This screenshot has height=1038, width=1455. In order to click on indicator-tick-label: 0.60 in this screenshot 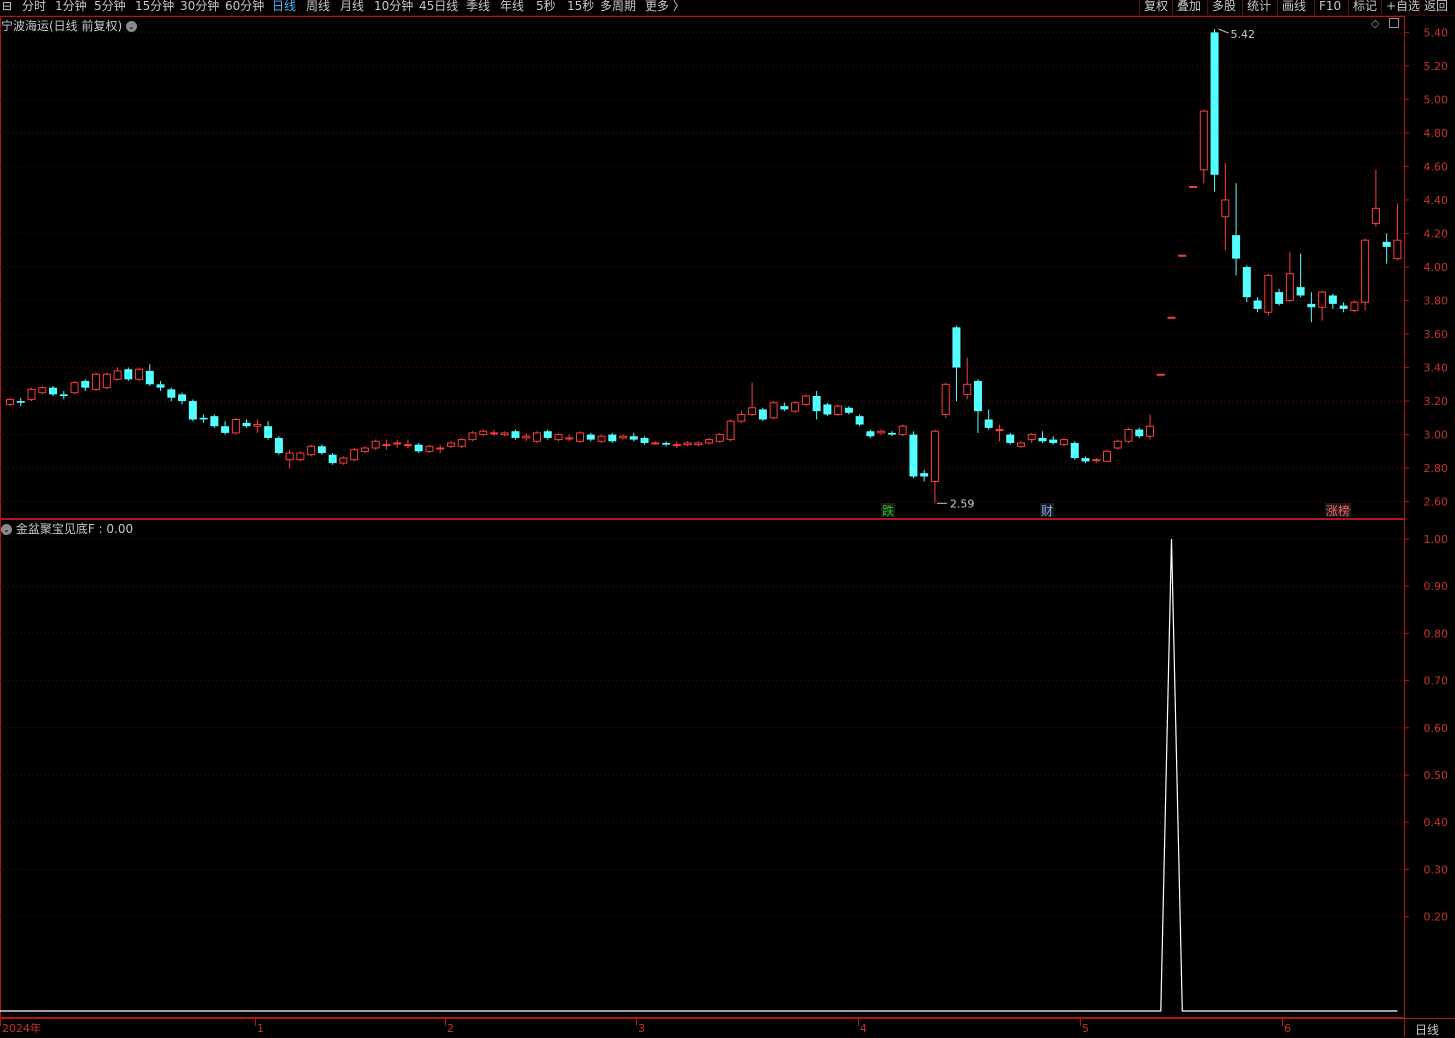, I will do `click(1436, 728)`.